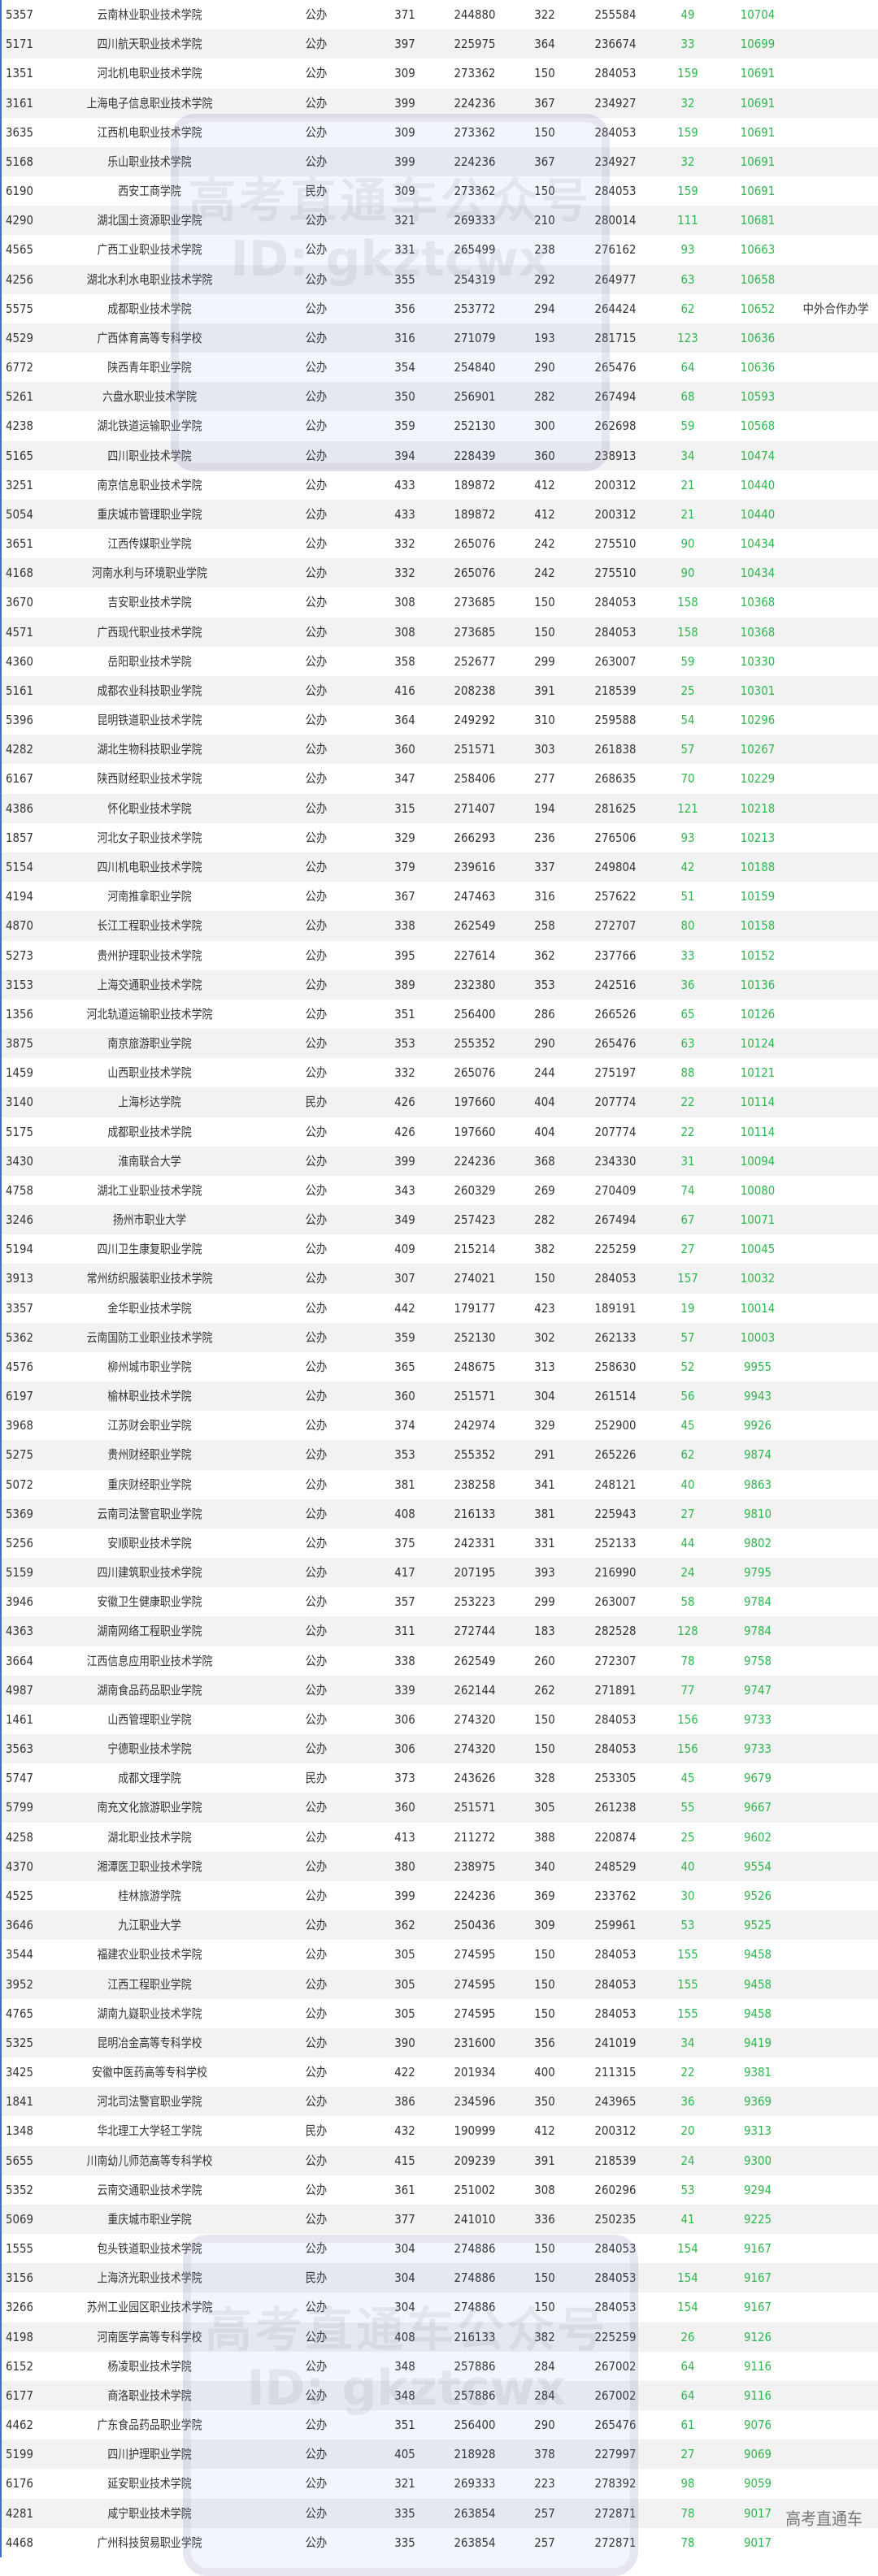  Describe the element at coordinates (475, 779) in the screenshot. I see `rank-1: 258406` at that location.